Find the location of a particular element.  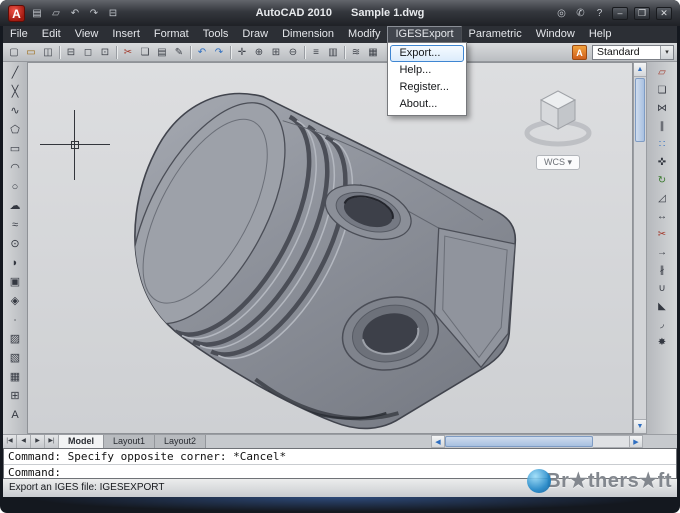

search-icon: ◎ is located at coordinates (561, 13).